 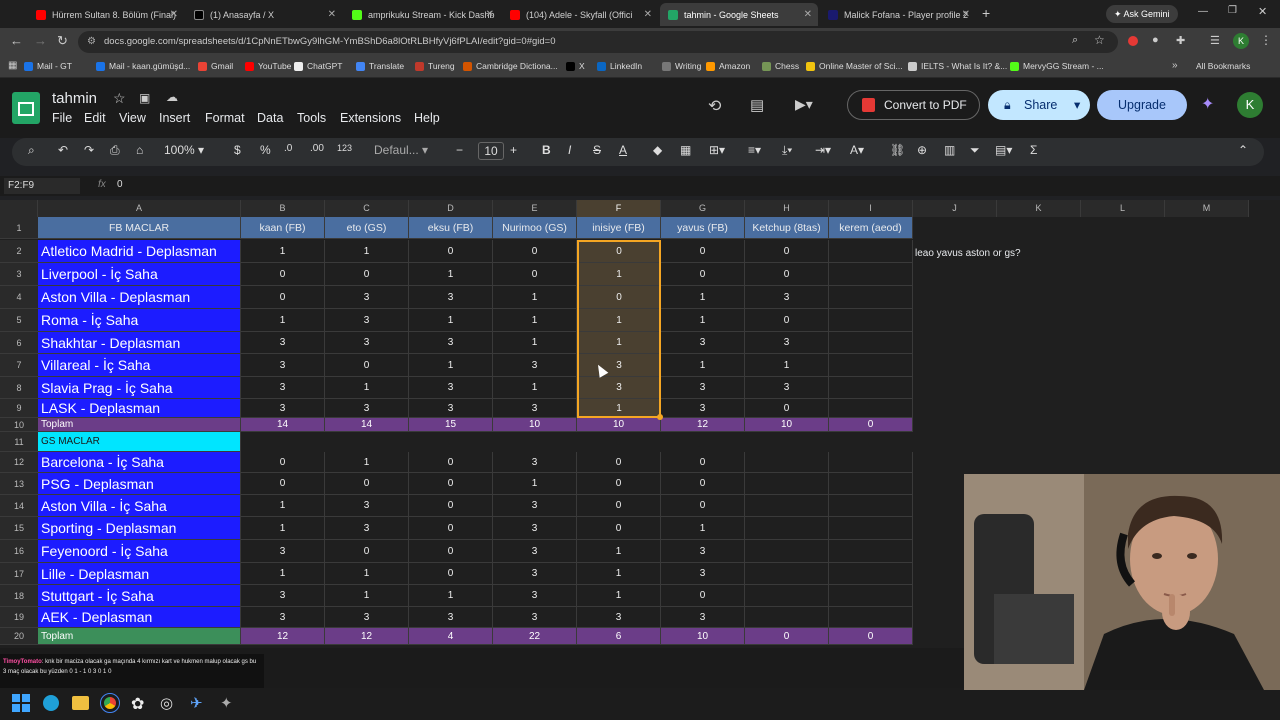 I want to click on fill-handle, so click(x=660, y=417).